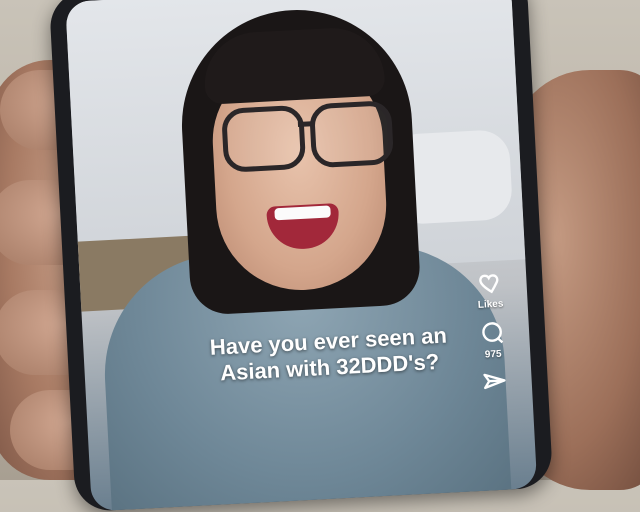 The image size is (640, 512). Describe the element at coordinates (489, 284) in the screenshot. I see `heart-icon` at that location.